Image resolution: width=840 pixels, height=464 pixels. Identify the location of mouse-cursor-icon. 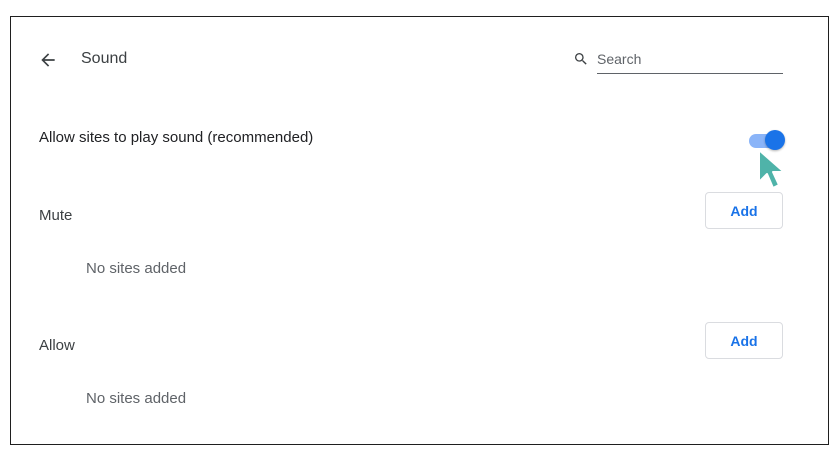
(771, 169).